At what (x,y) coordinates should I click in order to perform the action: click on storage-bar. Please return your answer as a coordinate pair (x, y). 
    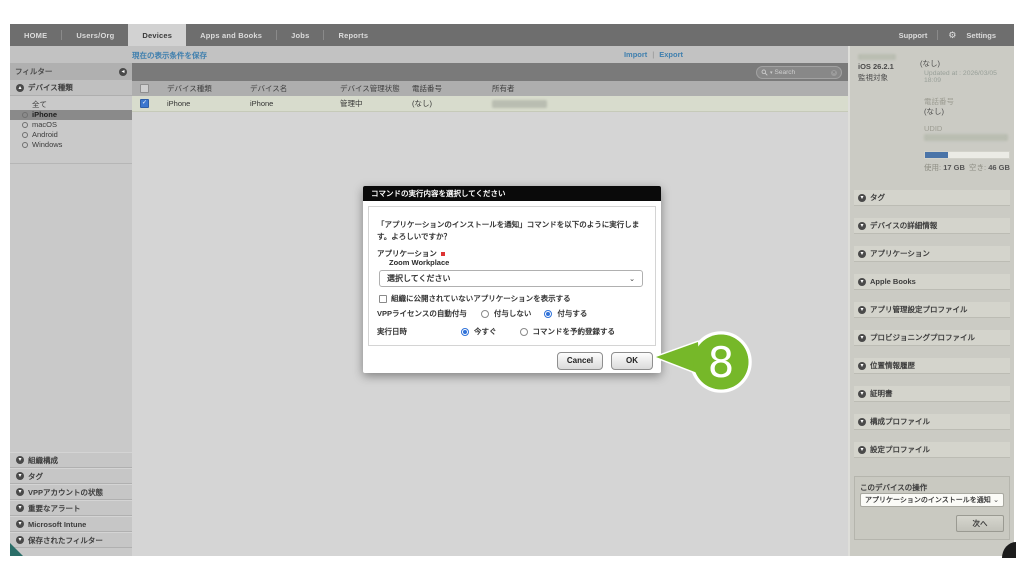
    Looking at the image, I should click on (967, 155).